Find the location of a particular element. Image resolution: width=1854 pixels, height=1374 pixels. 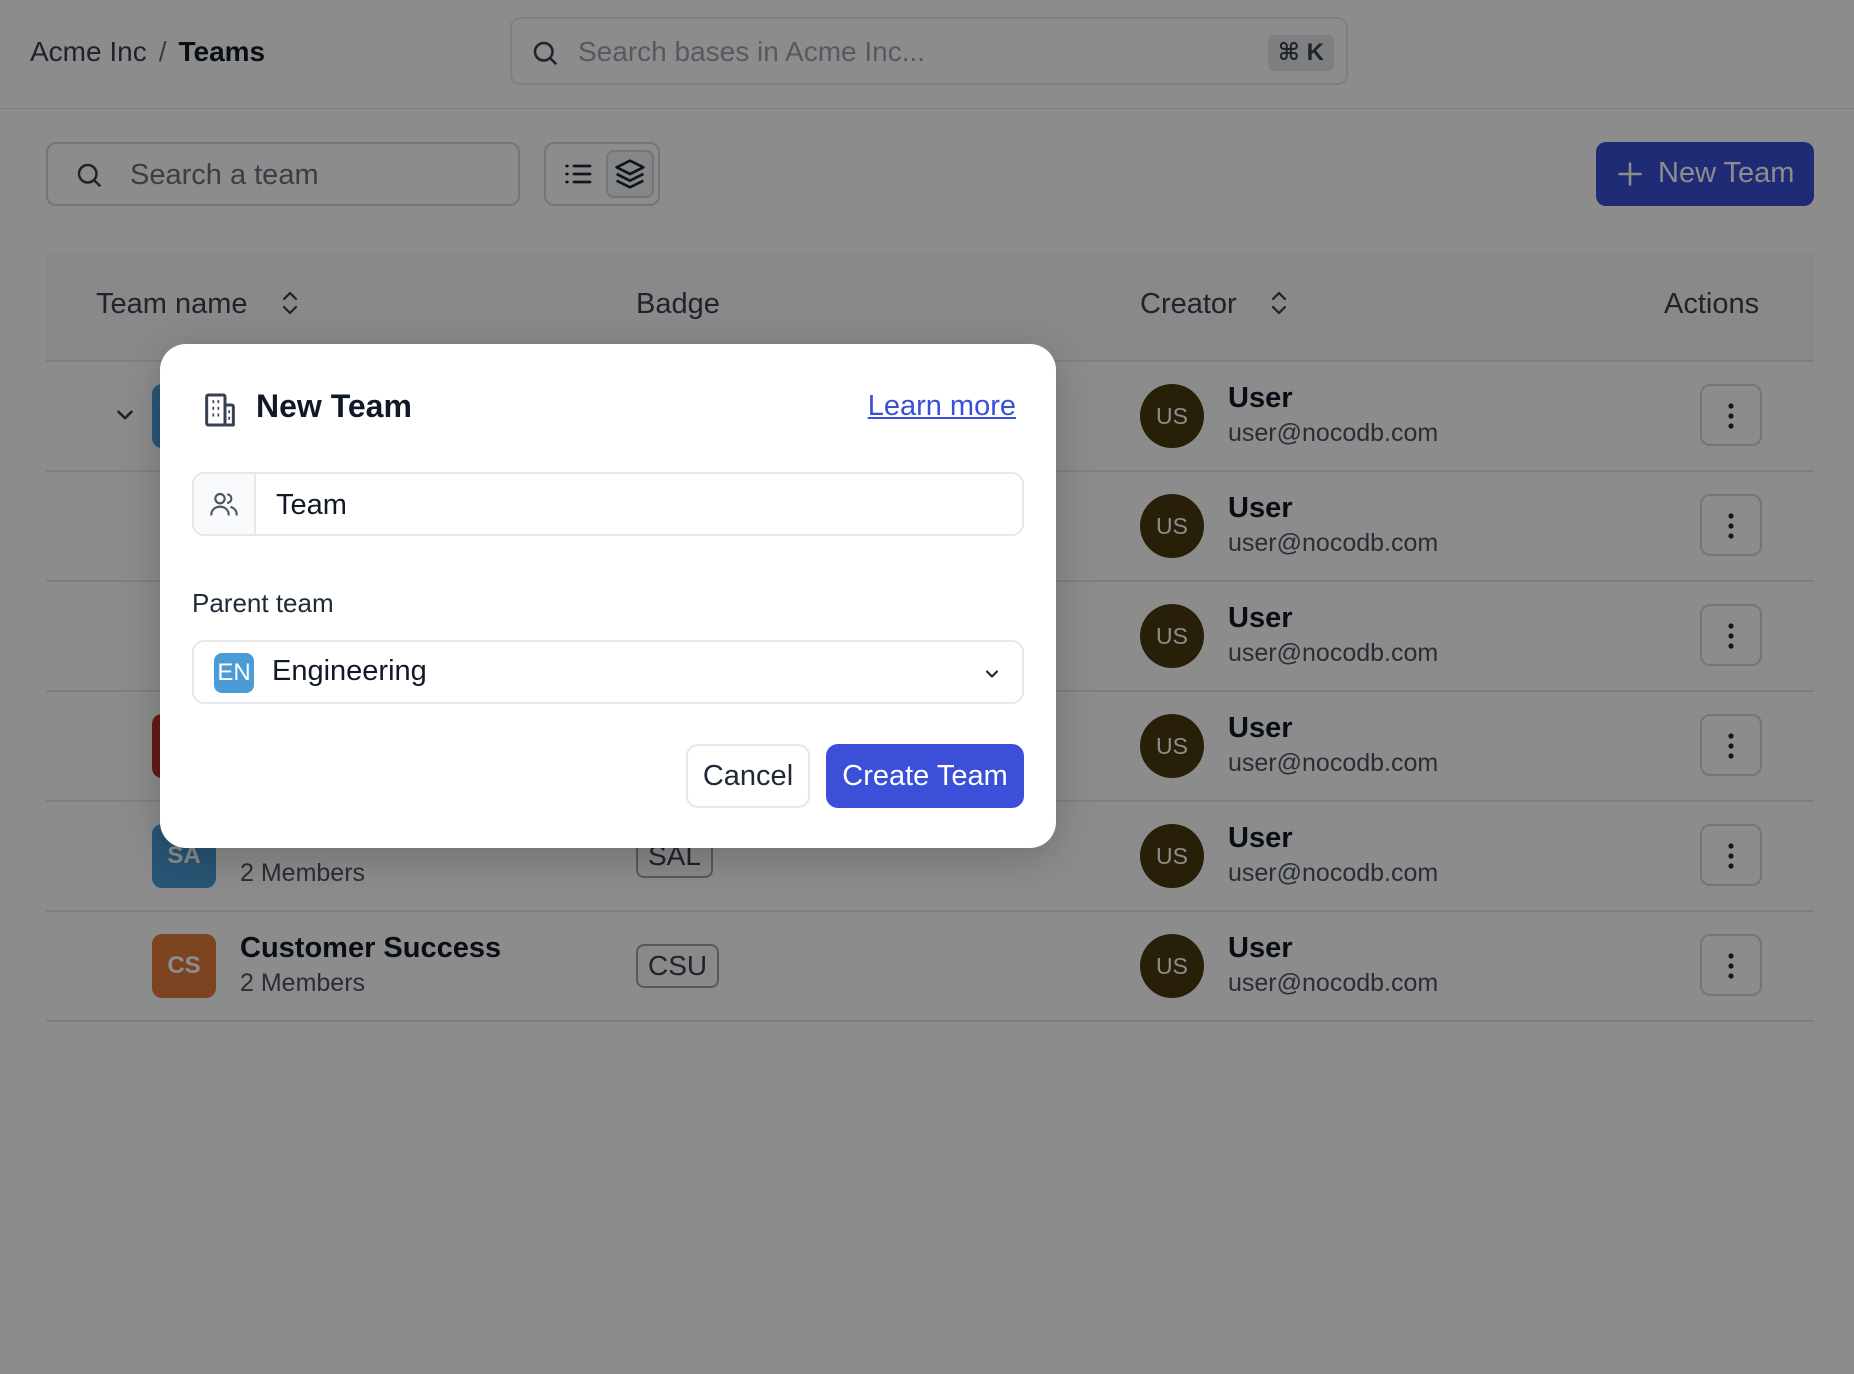

create-team-button: Create Team is located at coordinates (925, 776).